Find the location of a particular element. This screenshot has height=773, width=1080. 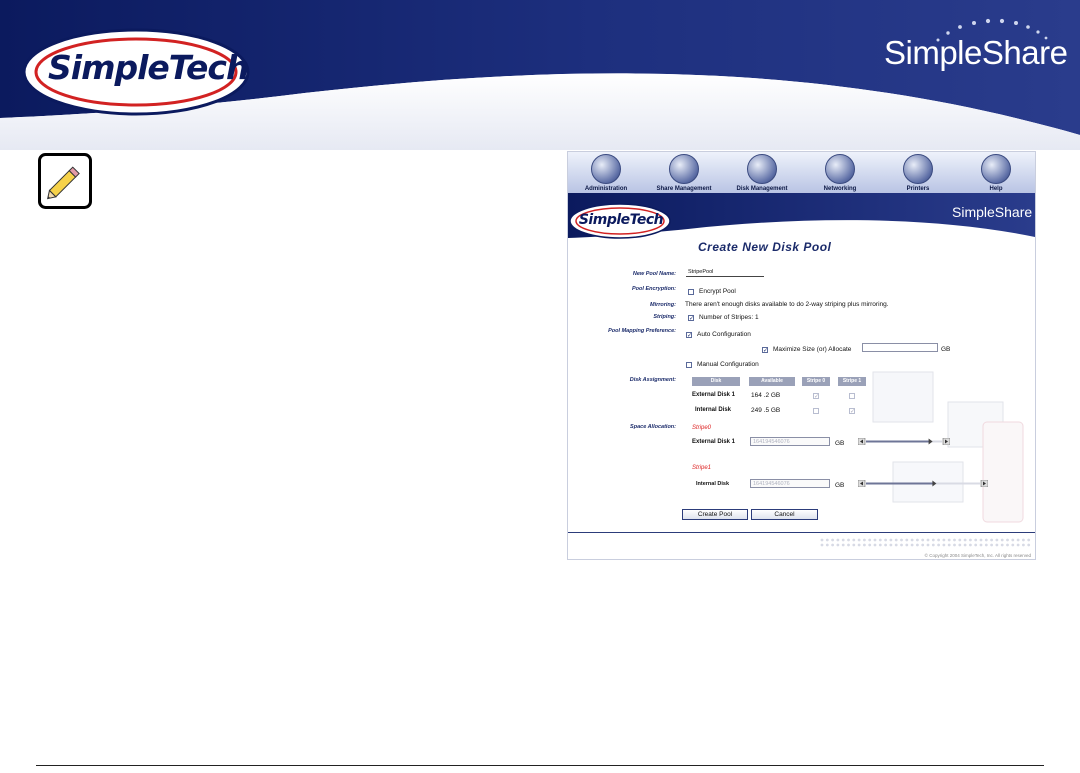

pencil-note-icon is located at coordinates (65, 181).